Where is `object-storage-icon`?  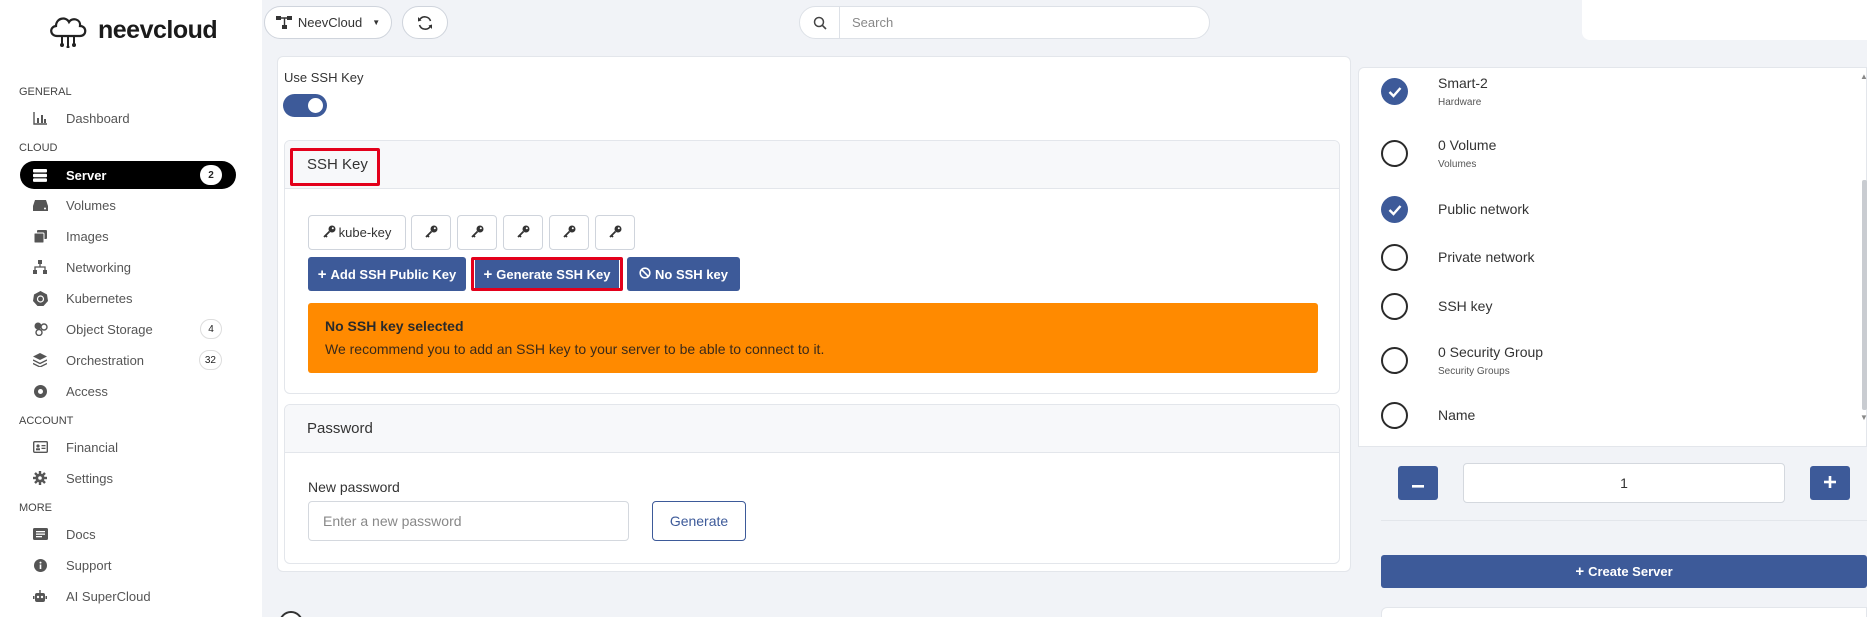 object-storage-icon is located at coordinates (40, 329).